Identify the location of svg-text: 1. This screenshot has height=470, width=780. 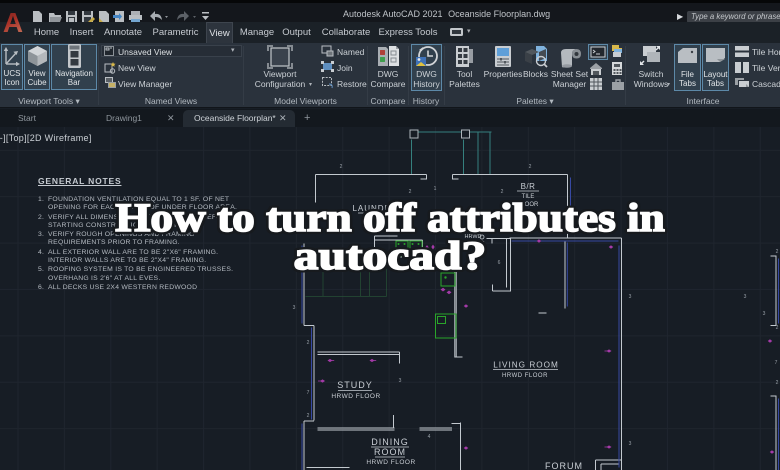
(435, 189).